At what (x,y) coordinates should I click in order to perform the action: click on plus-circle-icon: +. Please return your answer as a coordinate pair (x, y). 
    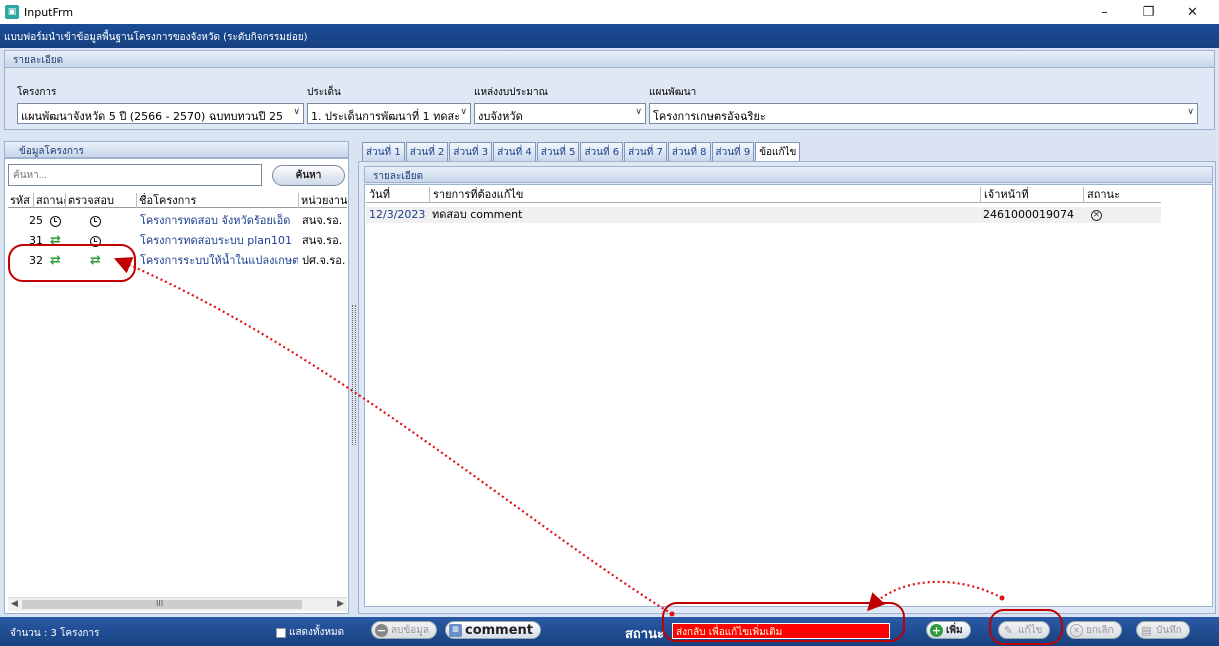
    Looking at the image, I should click on (936, 630).